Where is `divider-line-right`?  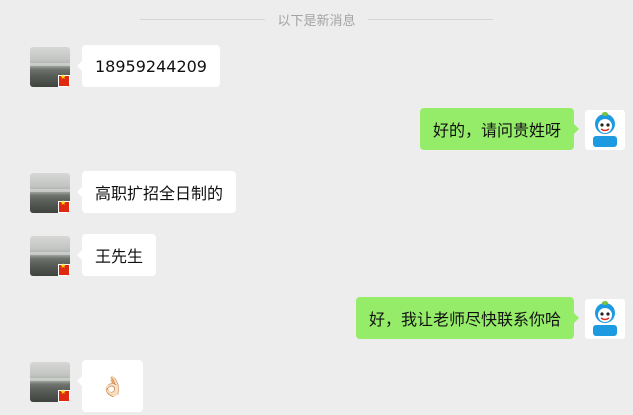 divider-line-right is located at coordinates (430, 19).